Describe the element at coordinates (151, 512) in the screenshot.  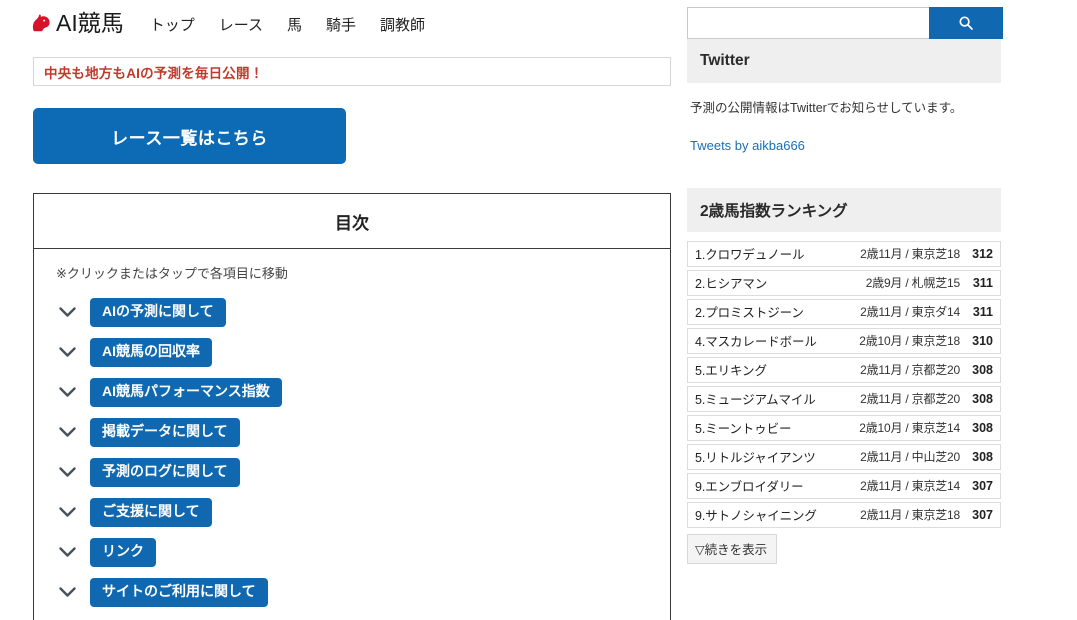
I see `toc-link-support: ご支援に関して` at that location.